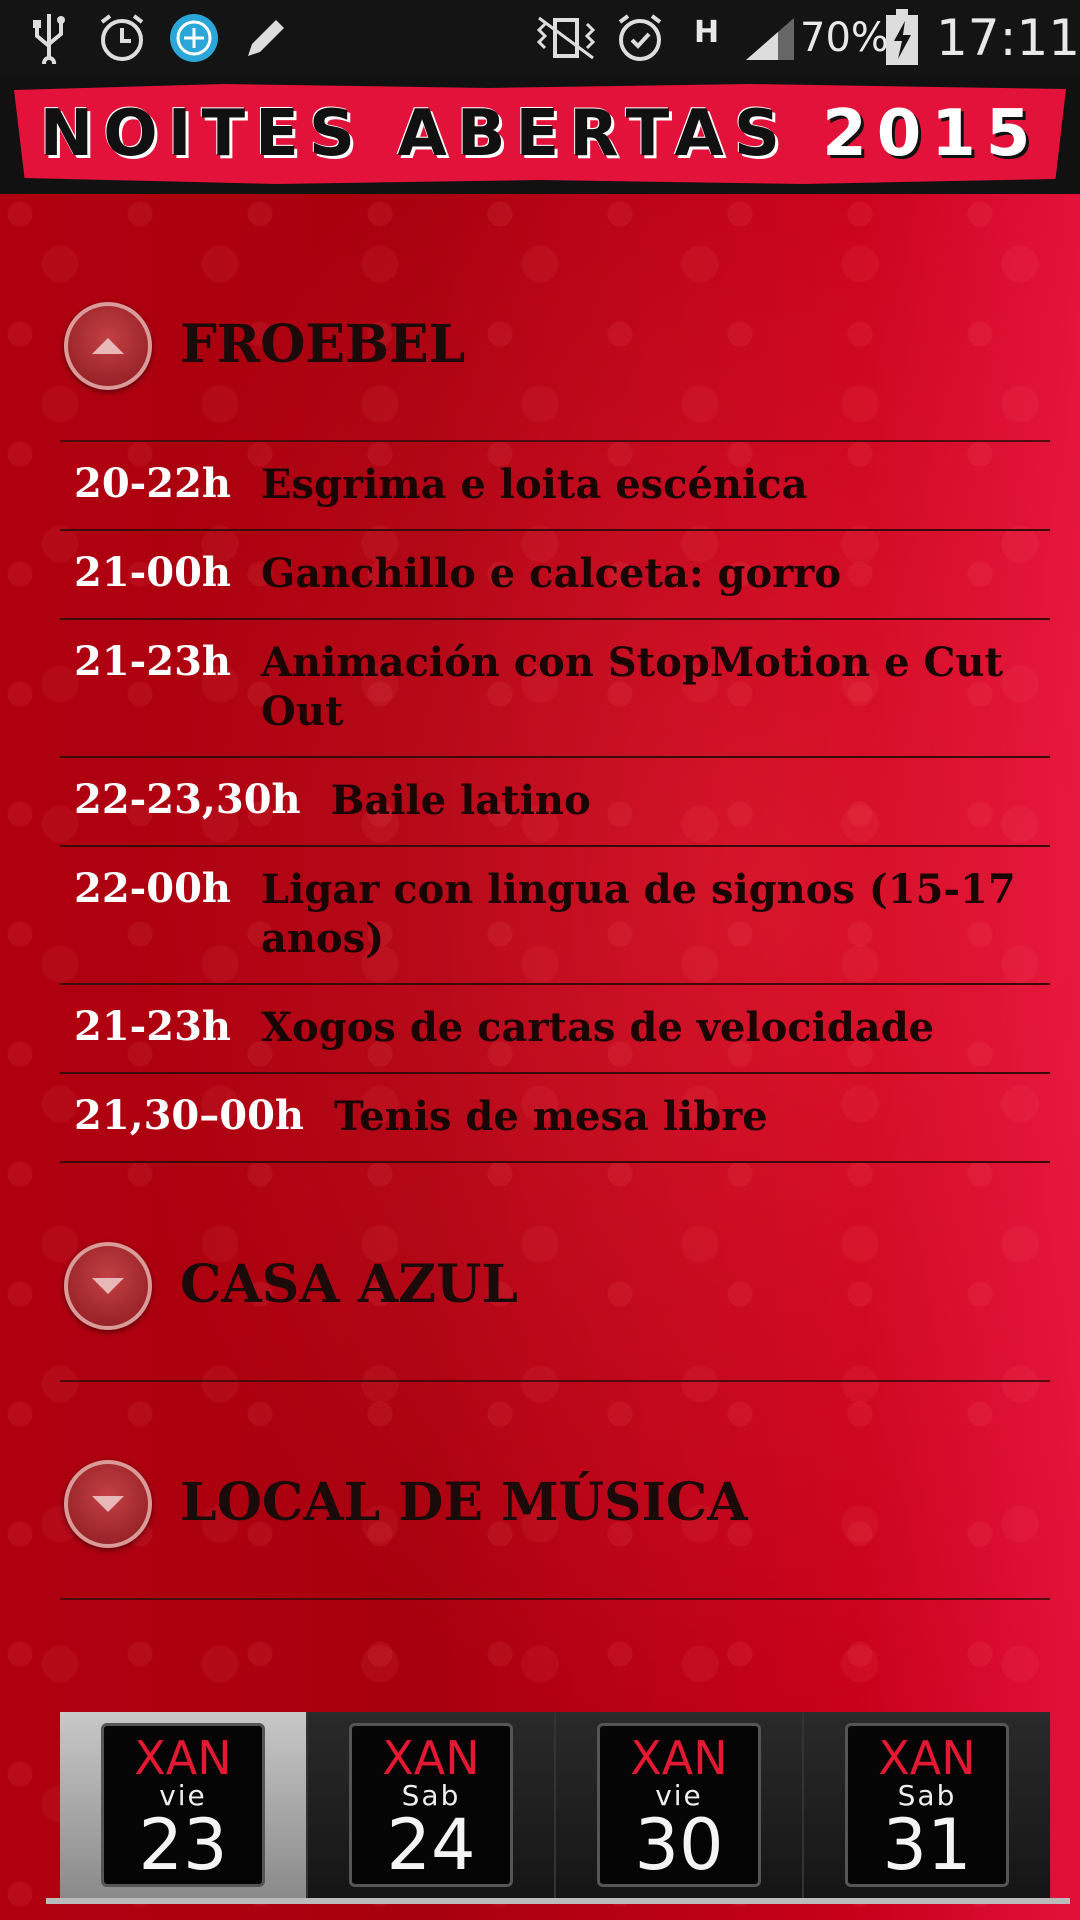 This screenshot has width=1080, height=1920. I want to click on app-header: NOITES ABERTAS 2015, so click(540, 135).